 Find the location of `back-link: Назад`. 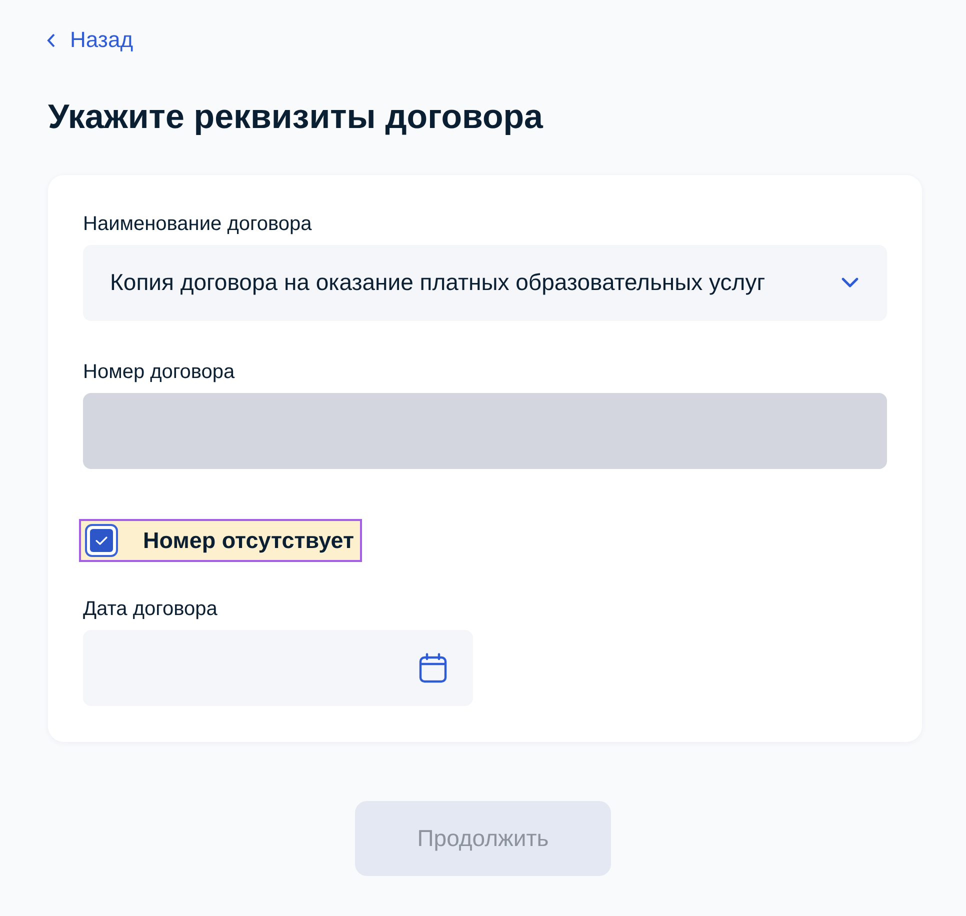

back-link: Назад is located at coordinates (90, 40).